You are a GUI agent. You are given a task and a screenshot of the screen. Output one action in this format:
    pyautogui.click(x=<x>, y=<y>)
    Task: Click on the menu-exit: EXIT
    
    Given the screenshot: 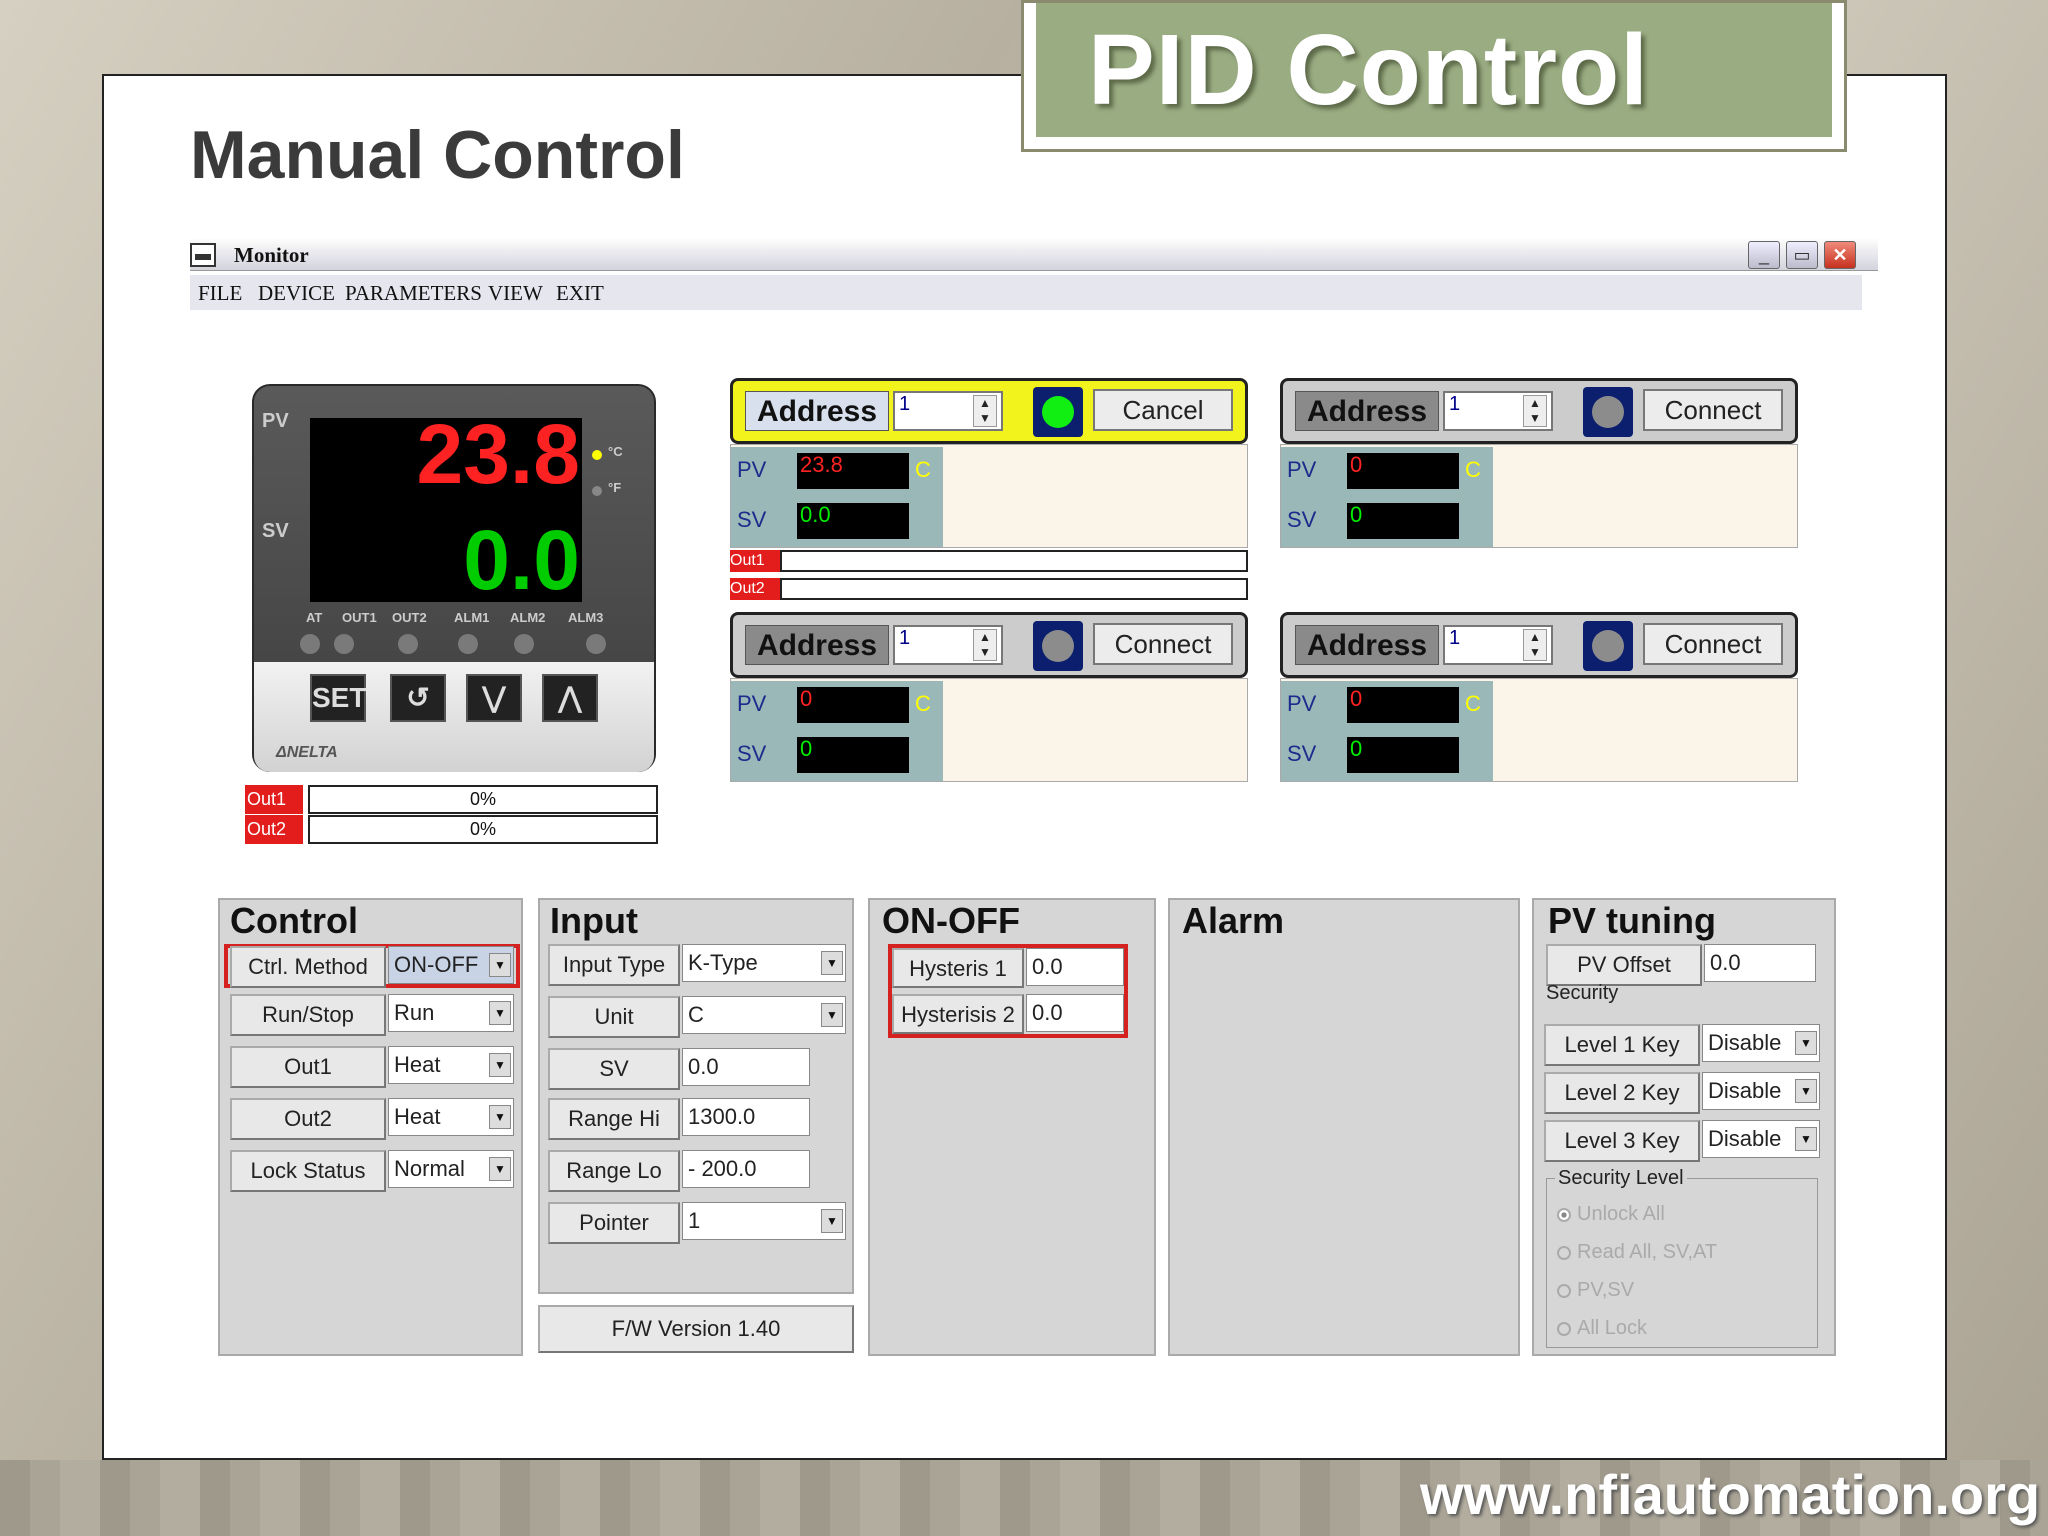 What is the action you would take?
    pyautogui.click(x=580, y=293)
    